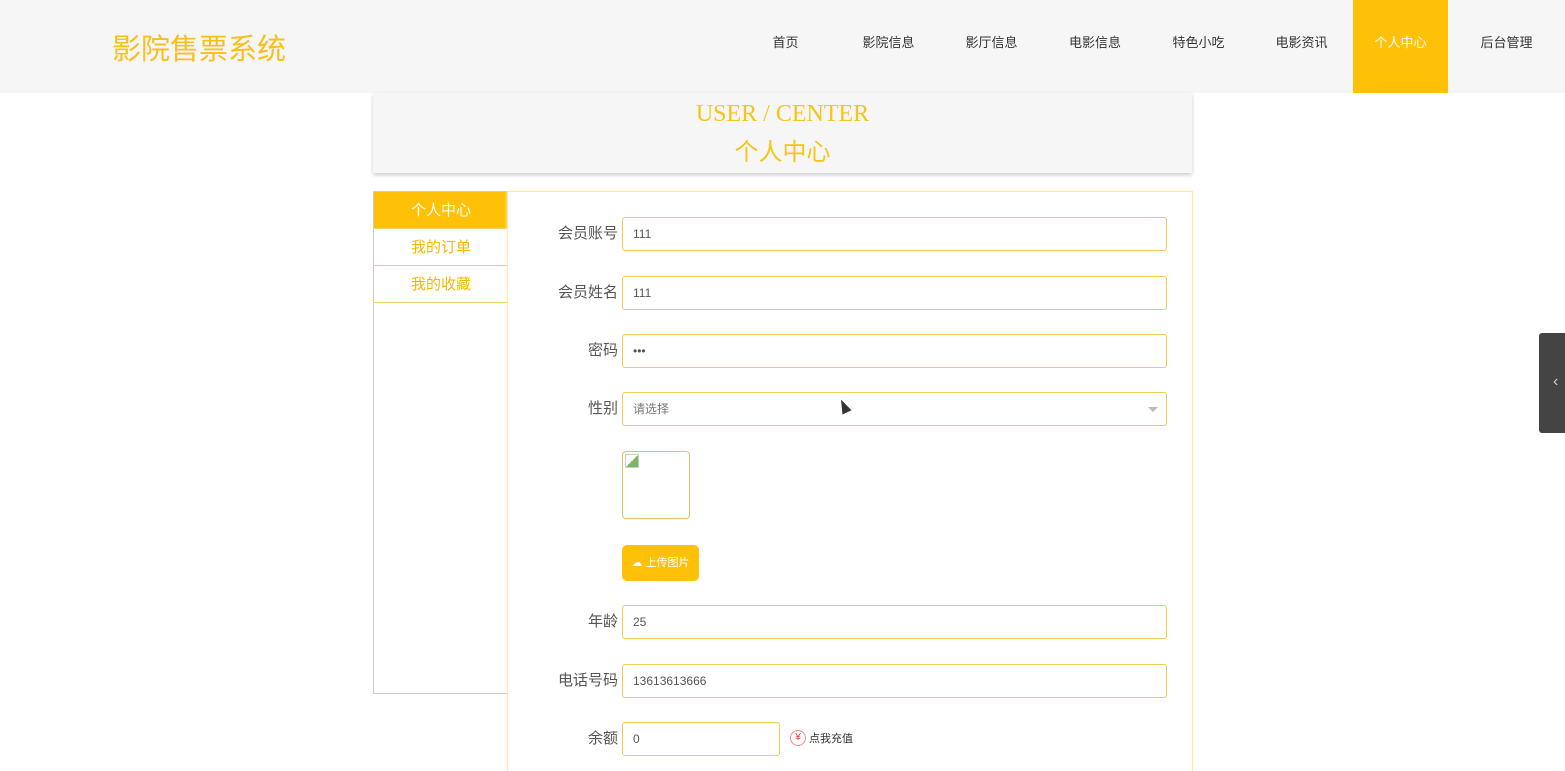  What do you see at coordinates (587, 292) in the screenshot?
I see `name-label: 会员姓名` at bounding box center [587, 292].